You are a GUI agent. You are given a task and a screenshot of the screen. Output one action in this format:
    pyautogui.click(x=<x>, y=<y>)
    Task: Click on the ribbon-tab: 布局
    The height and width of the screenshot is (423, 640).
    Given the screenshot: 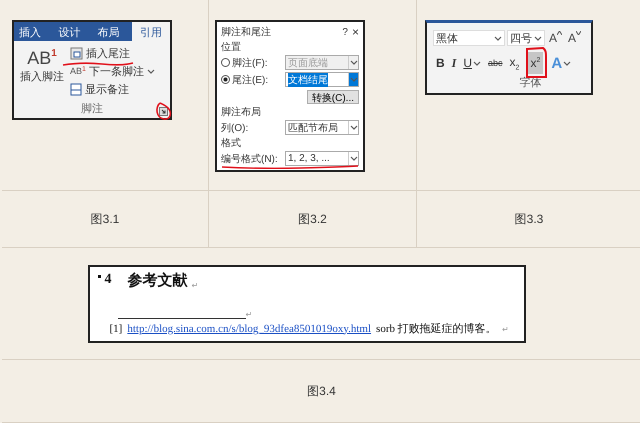 What is the action you would take?
    pyautogui.click(x=108, y=31)
    